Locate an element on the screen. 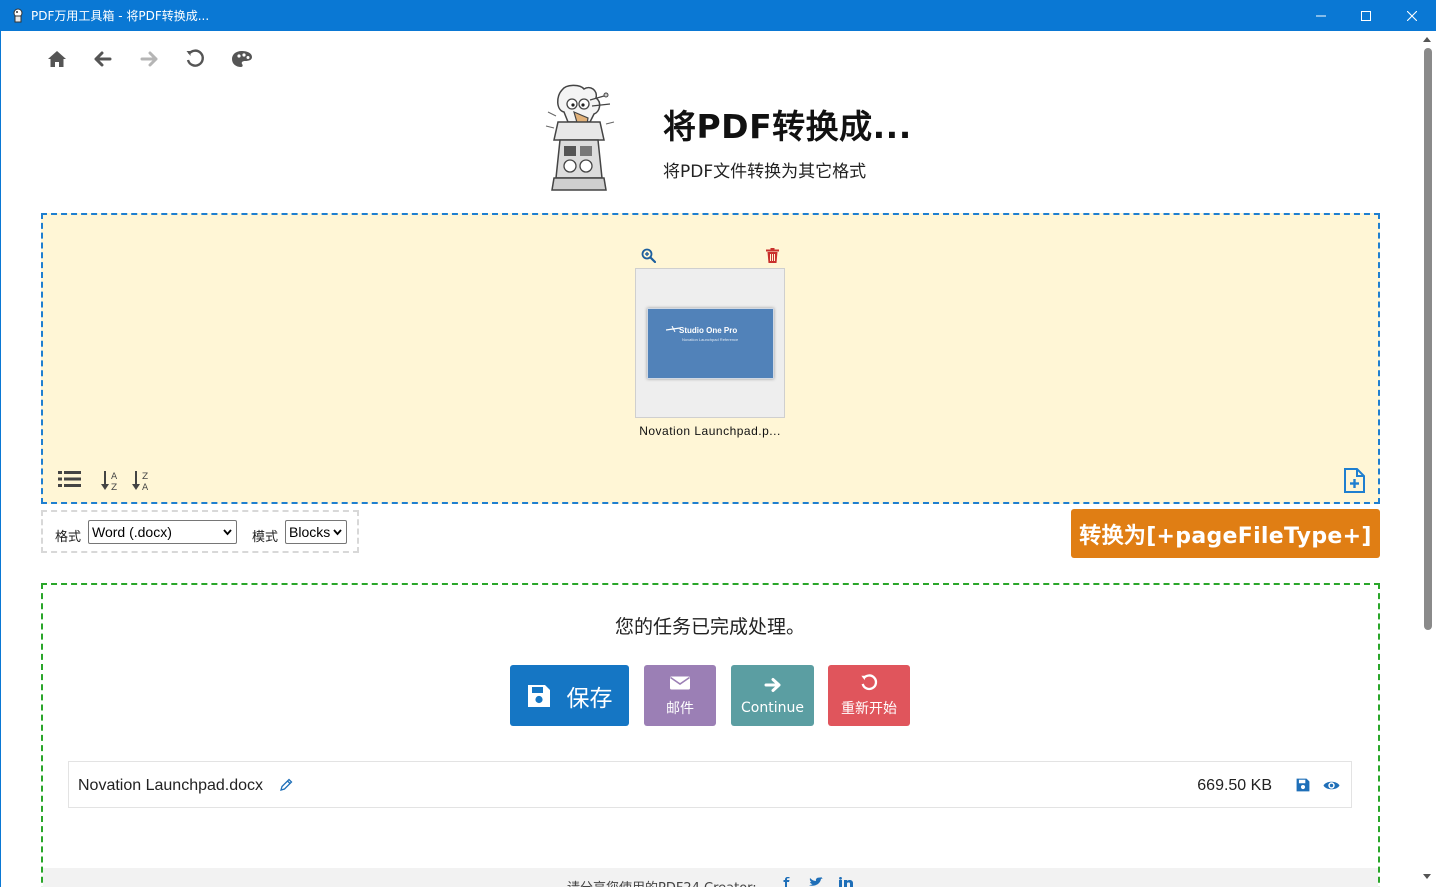  share-text: 请分享您使用的PDF24 Creator: is located at coordinates (662, 882).